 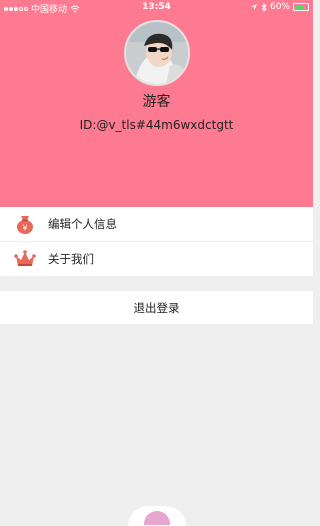 What do you see at coordinates (71, 259) in the screenshot?
I see `menu-item-label: 关于我们` at bounding box center [71, 259].